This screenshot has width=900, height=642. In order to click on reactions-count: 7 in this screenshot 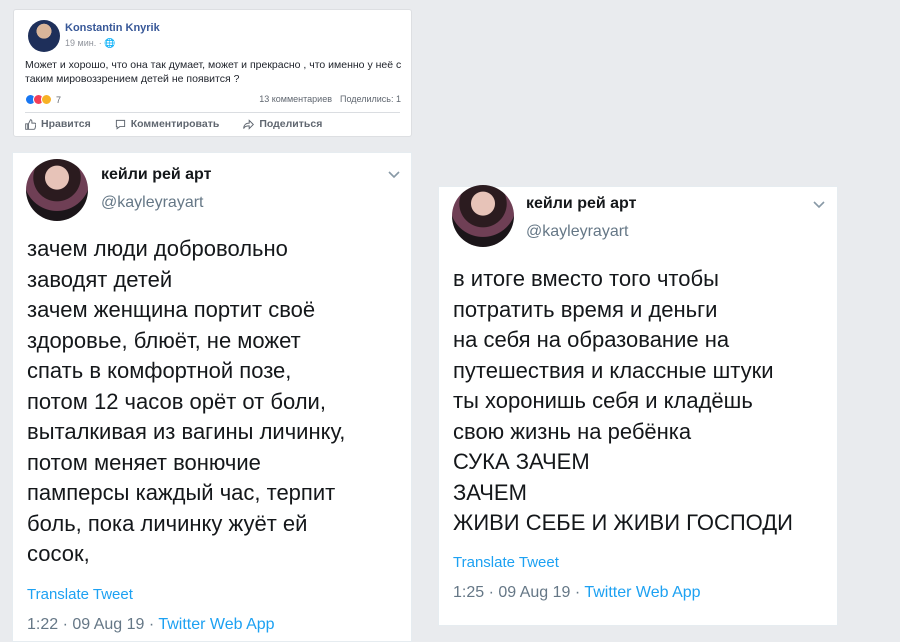, I will do `click(59, 99)`.